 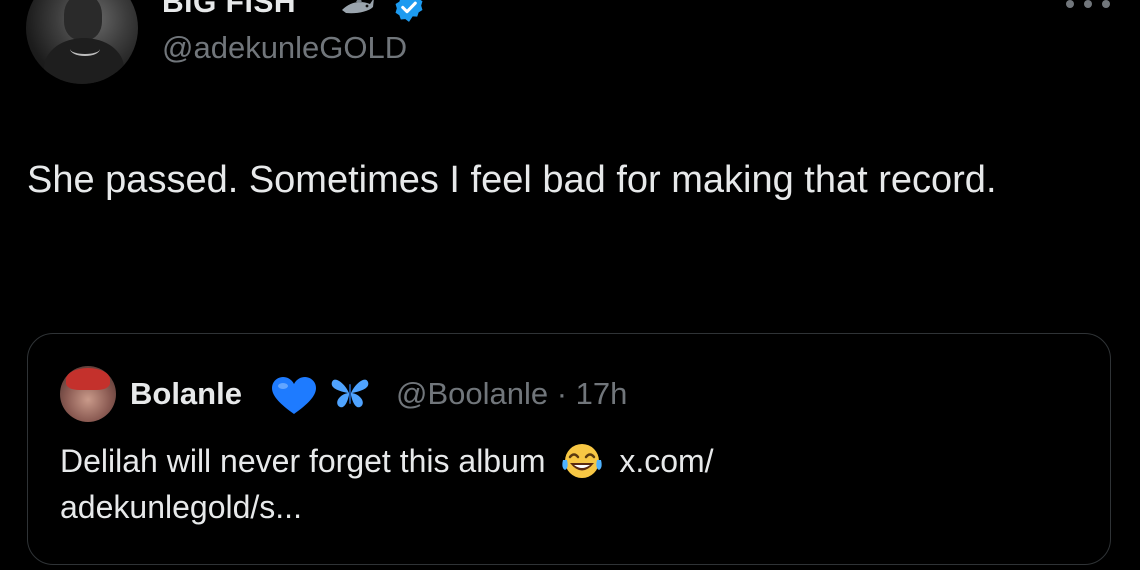 What do you see at coordinates (294, 395) in the screenshot?
I see `blue-heart-icon` at bounding box center [294, 395].